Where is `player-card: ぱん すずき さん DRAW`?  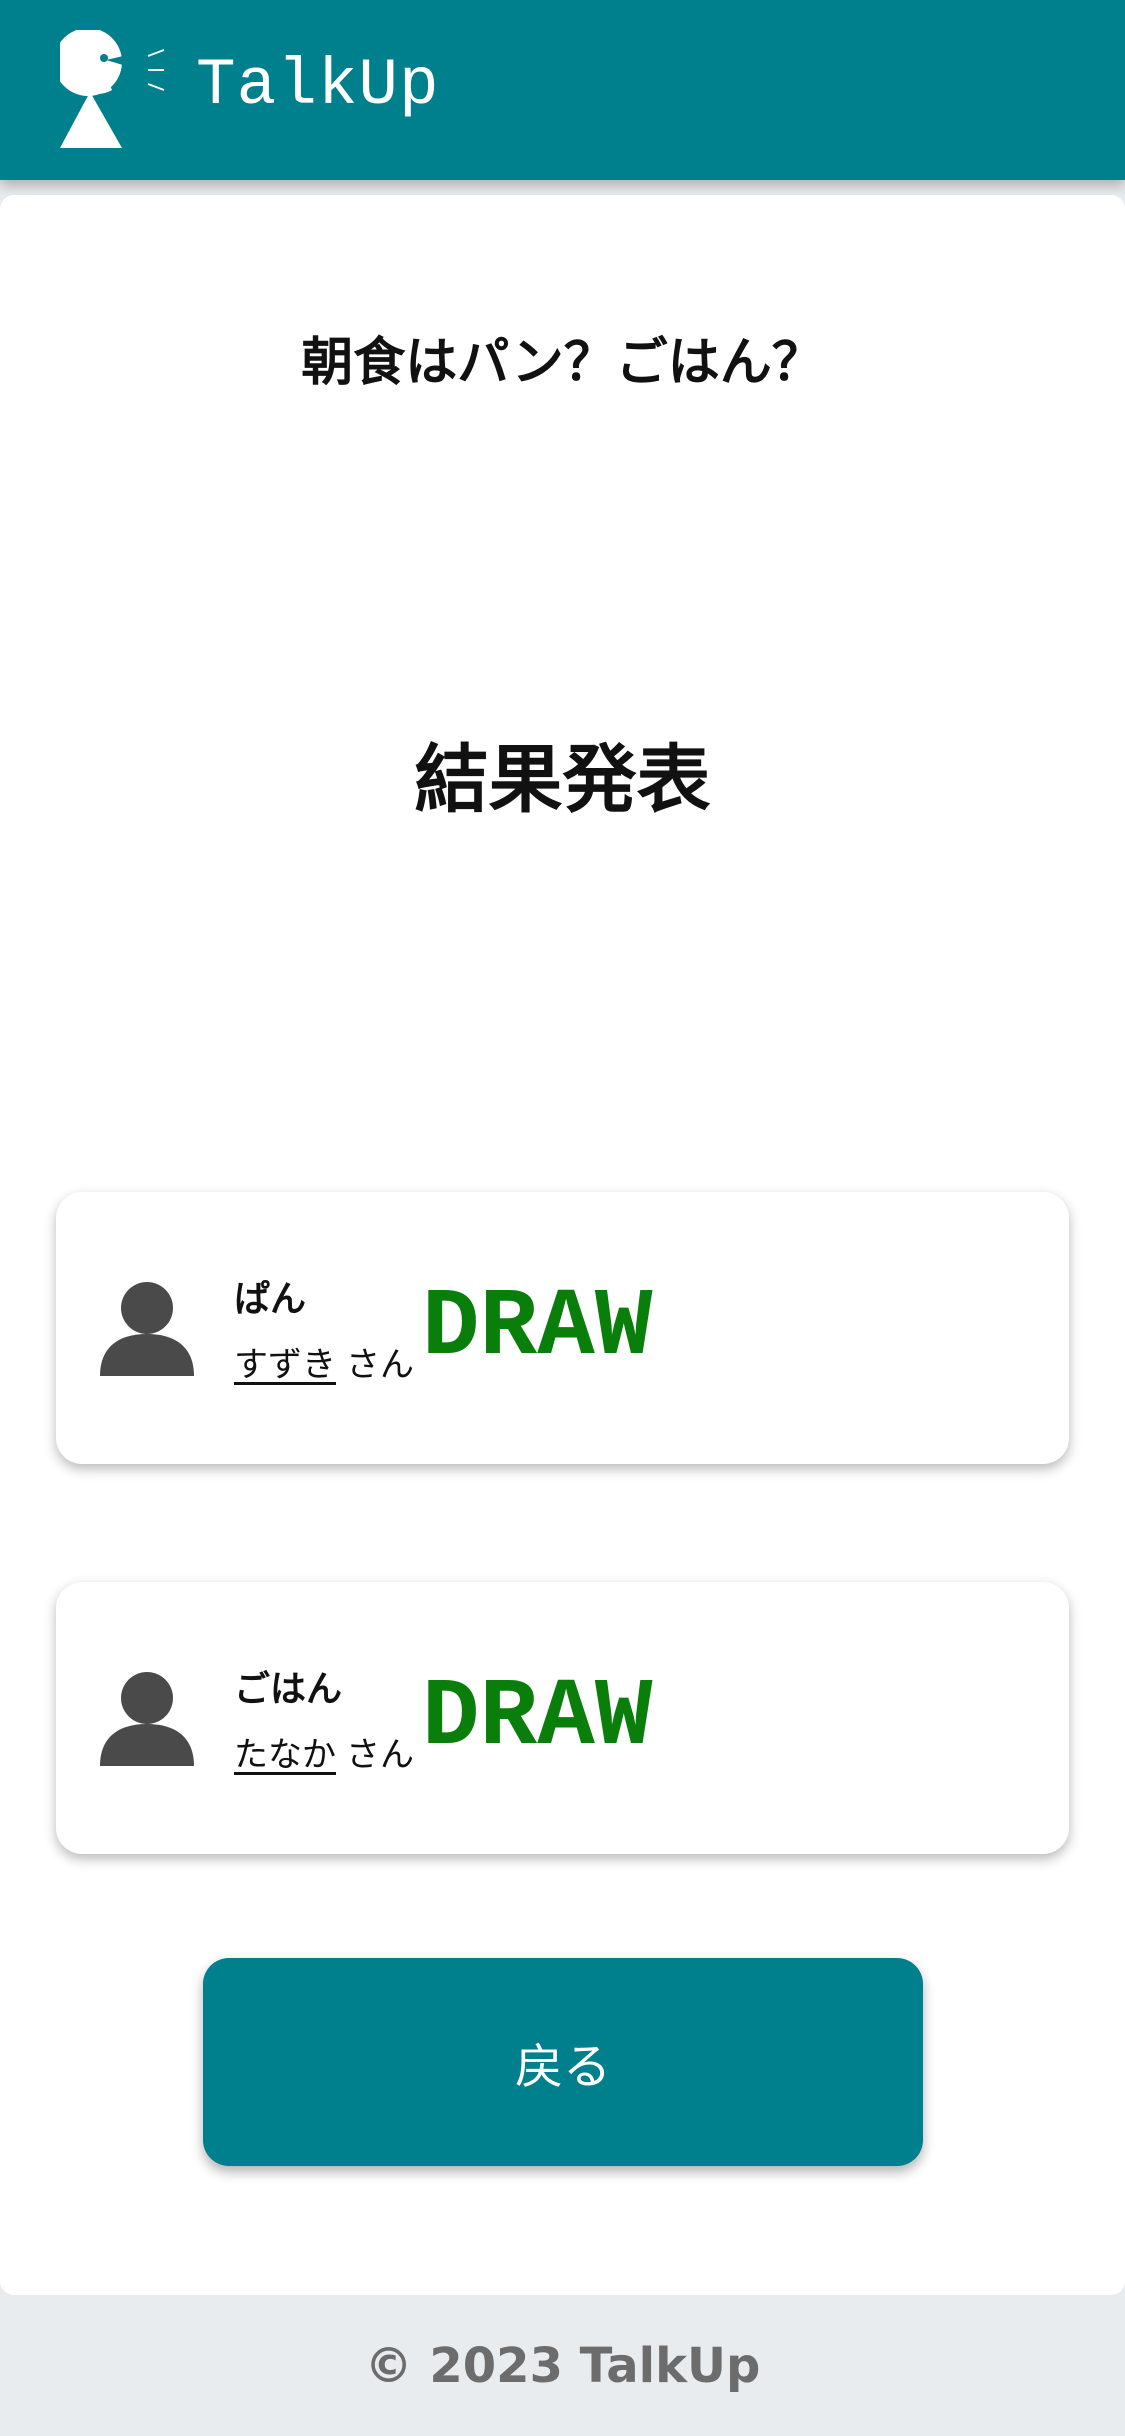 player-card: ぱん すずき さん DRAW is located at coordinates (562, 1328).